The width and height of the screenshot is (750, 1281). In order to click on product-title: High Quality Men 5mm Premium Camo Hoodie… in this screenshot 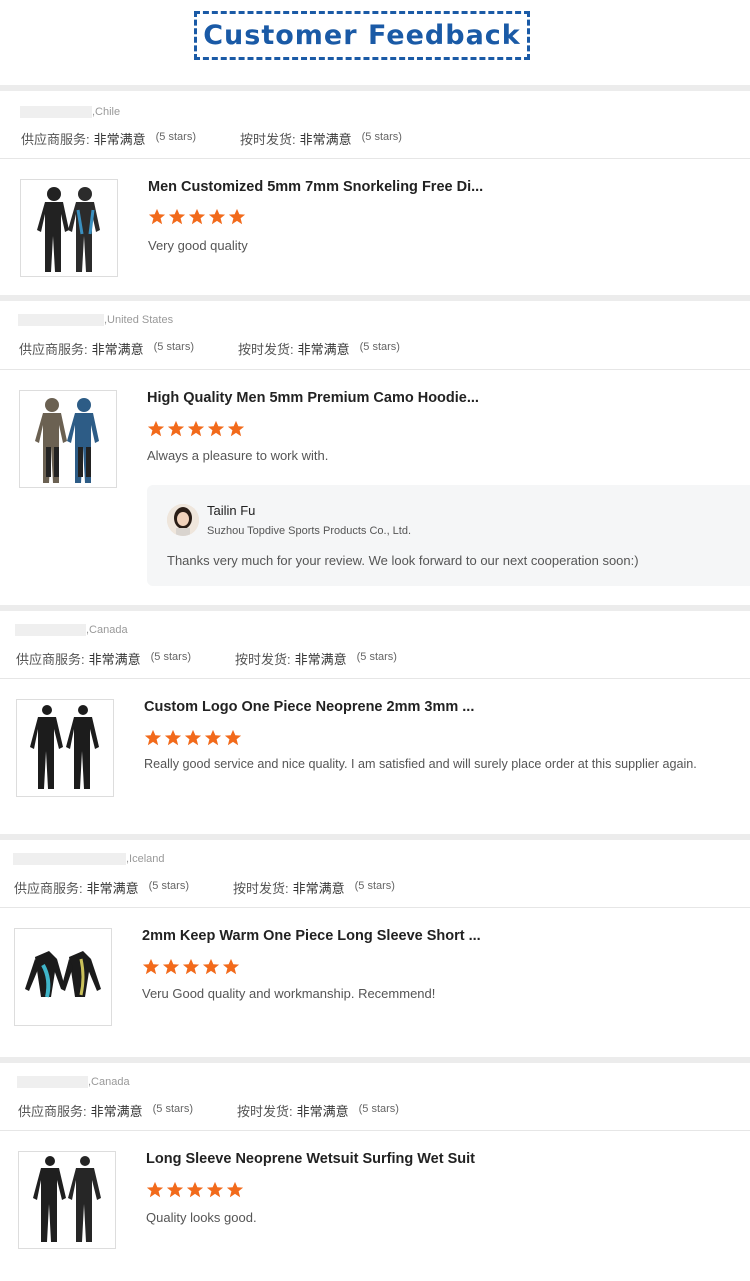, I will do `click(313, 398)`.